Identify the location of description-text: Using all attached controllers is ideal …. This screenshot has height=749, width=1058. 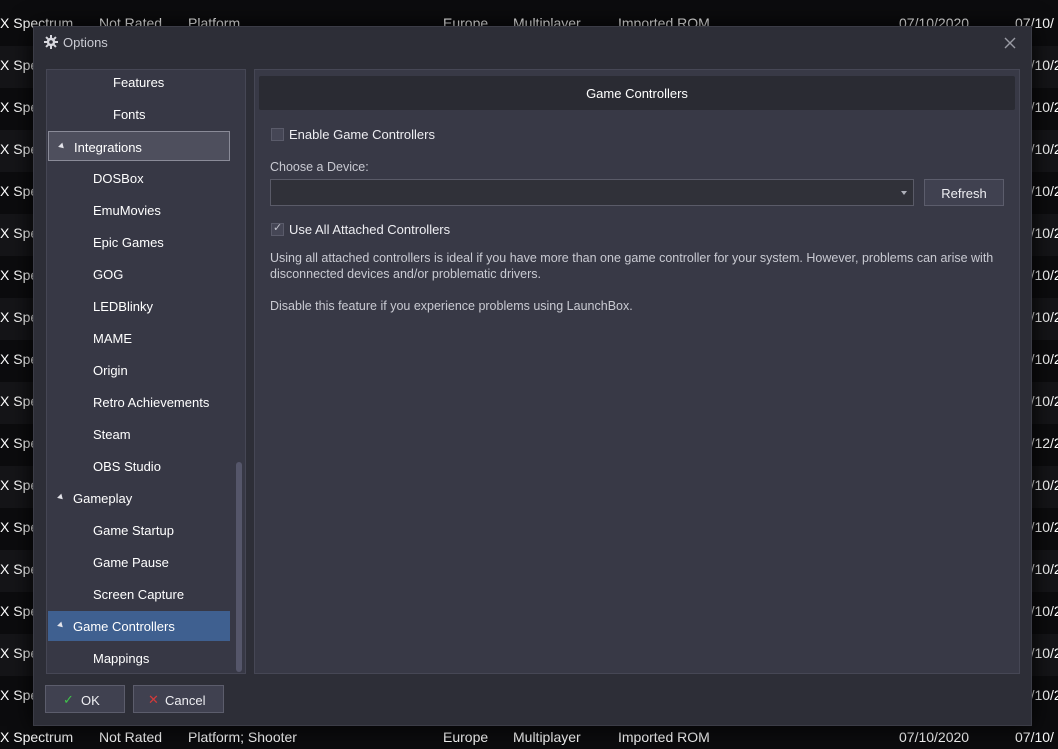
(632, 266).